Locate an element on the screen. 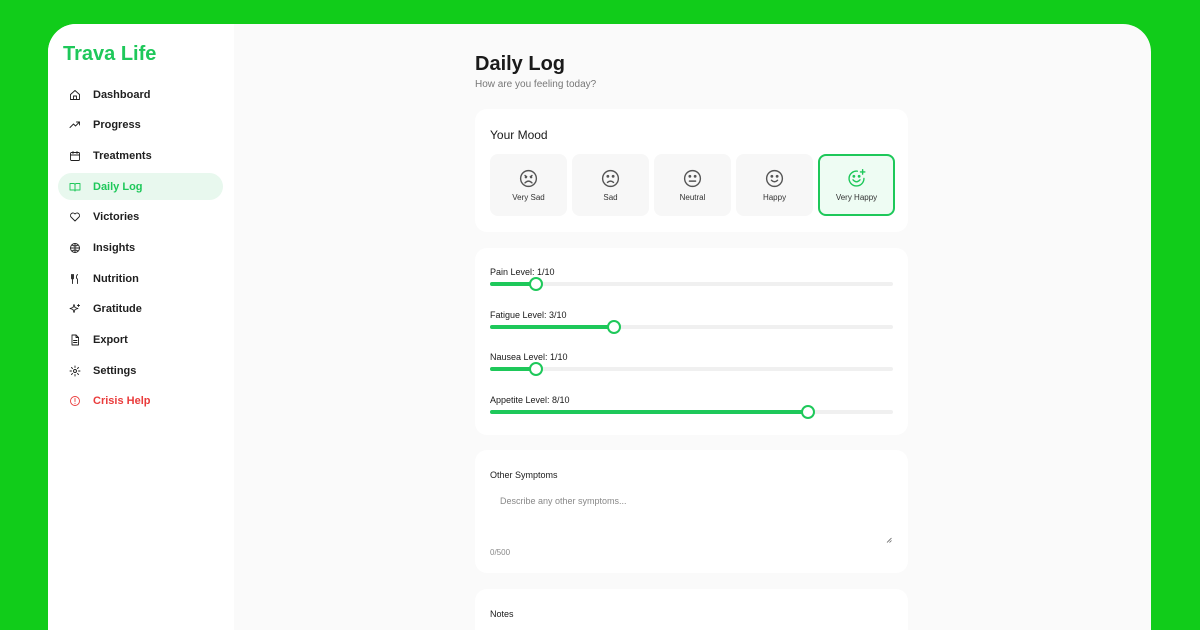 The image size is (1200, 630). neutral-face-icon is located at coordinates (692, 180).